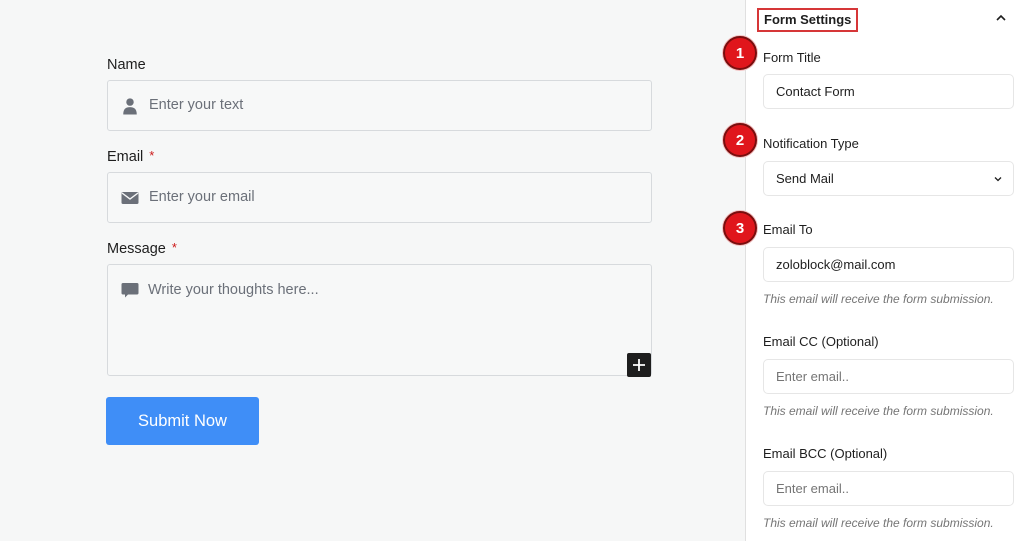 This screenshot has height=541, width=1024. I want to click on comment-icon, so click(130, 290).